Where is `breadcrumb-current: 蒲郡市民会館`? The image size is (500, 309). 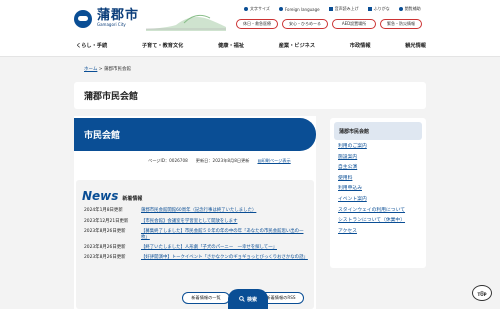
breadcrumb-current: 蒲郡市民会館 is located at coordinates (118, 69).